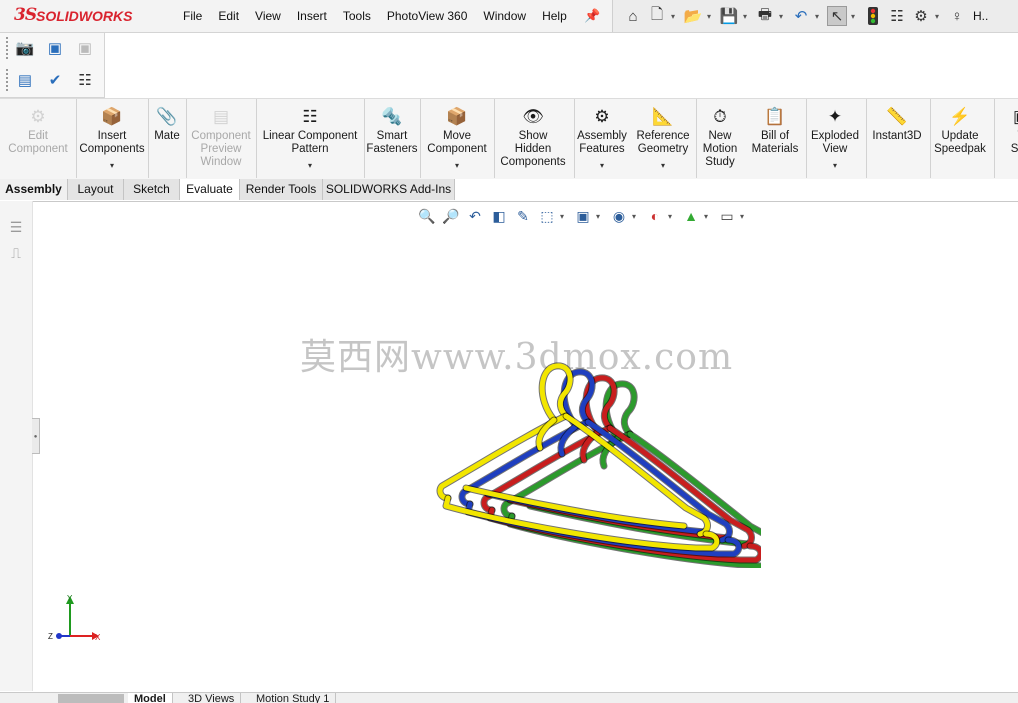  What do you see at coordinates (210, 189) in the screenshot?
I see `tab-evaluate: Evaluate` at bounding box center [210, 189].